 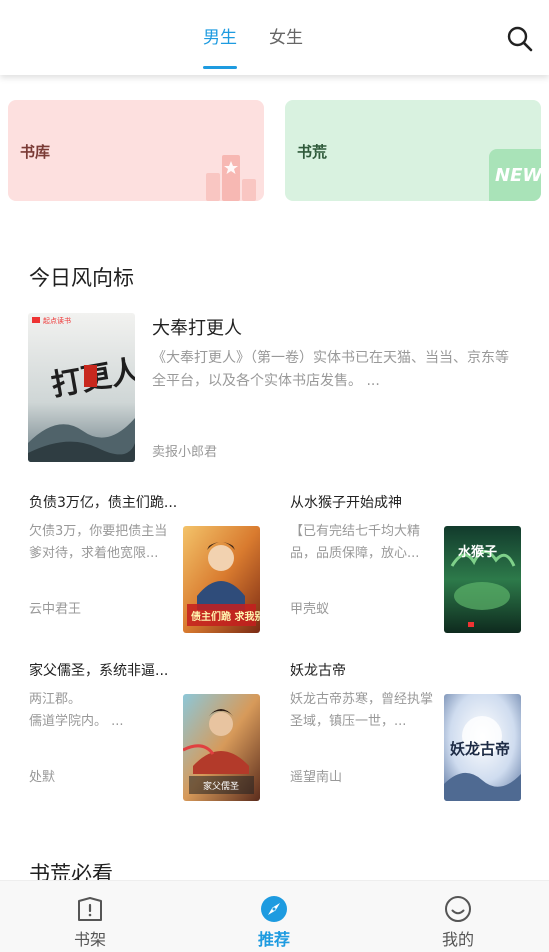 What do you see at coordinates (225, 616) in the screenshot?
I see `svg-text: 债主们跪 求我别死` at bounding box center [225, 616].